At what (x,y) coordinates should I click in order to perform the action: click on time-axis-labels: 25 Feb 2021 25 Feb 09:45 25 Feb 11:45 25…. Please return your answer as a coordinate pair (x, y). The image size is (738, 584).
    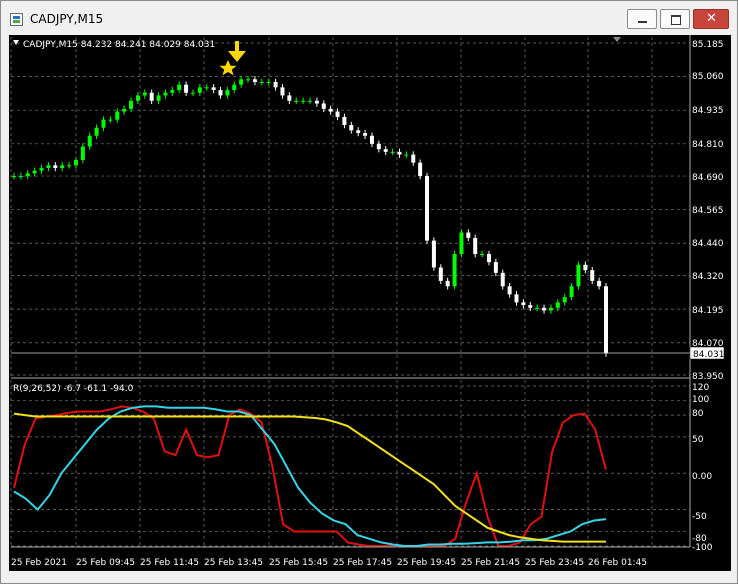
    Looking at the image, I should click on (329, 563).